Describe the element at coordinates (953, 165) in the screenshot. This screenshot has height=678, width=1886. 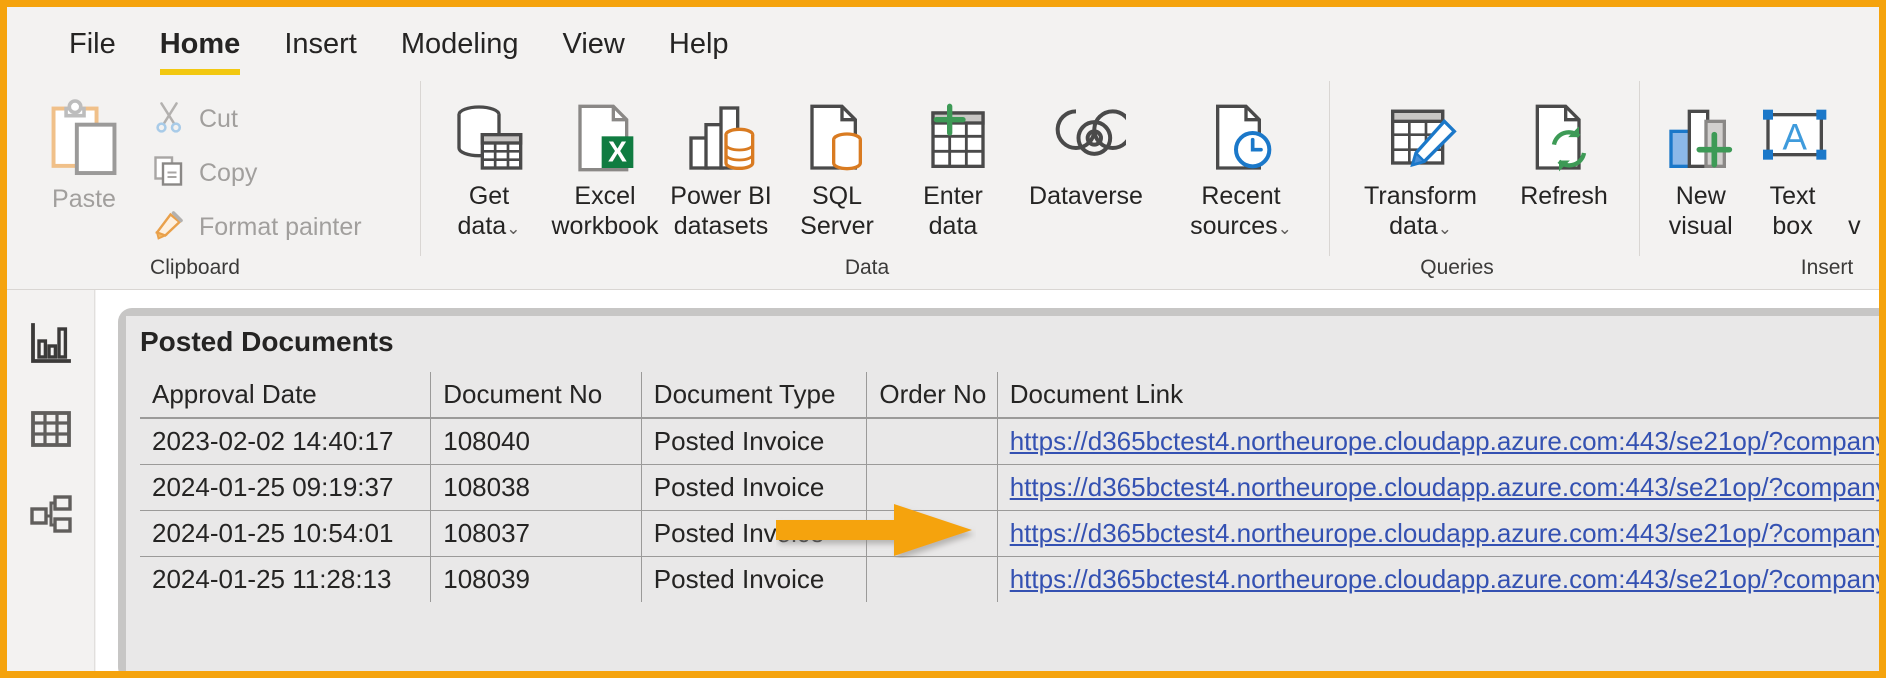
I see `enter-data-button: Enter data` at that location.